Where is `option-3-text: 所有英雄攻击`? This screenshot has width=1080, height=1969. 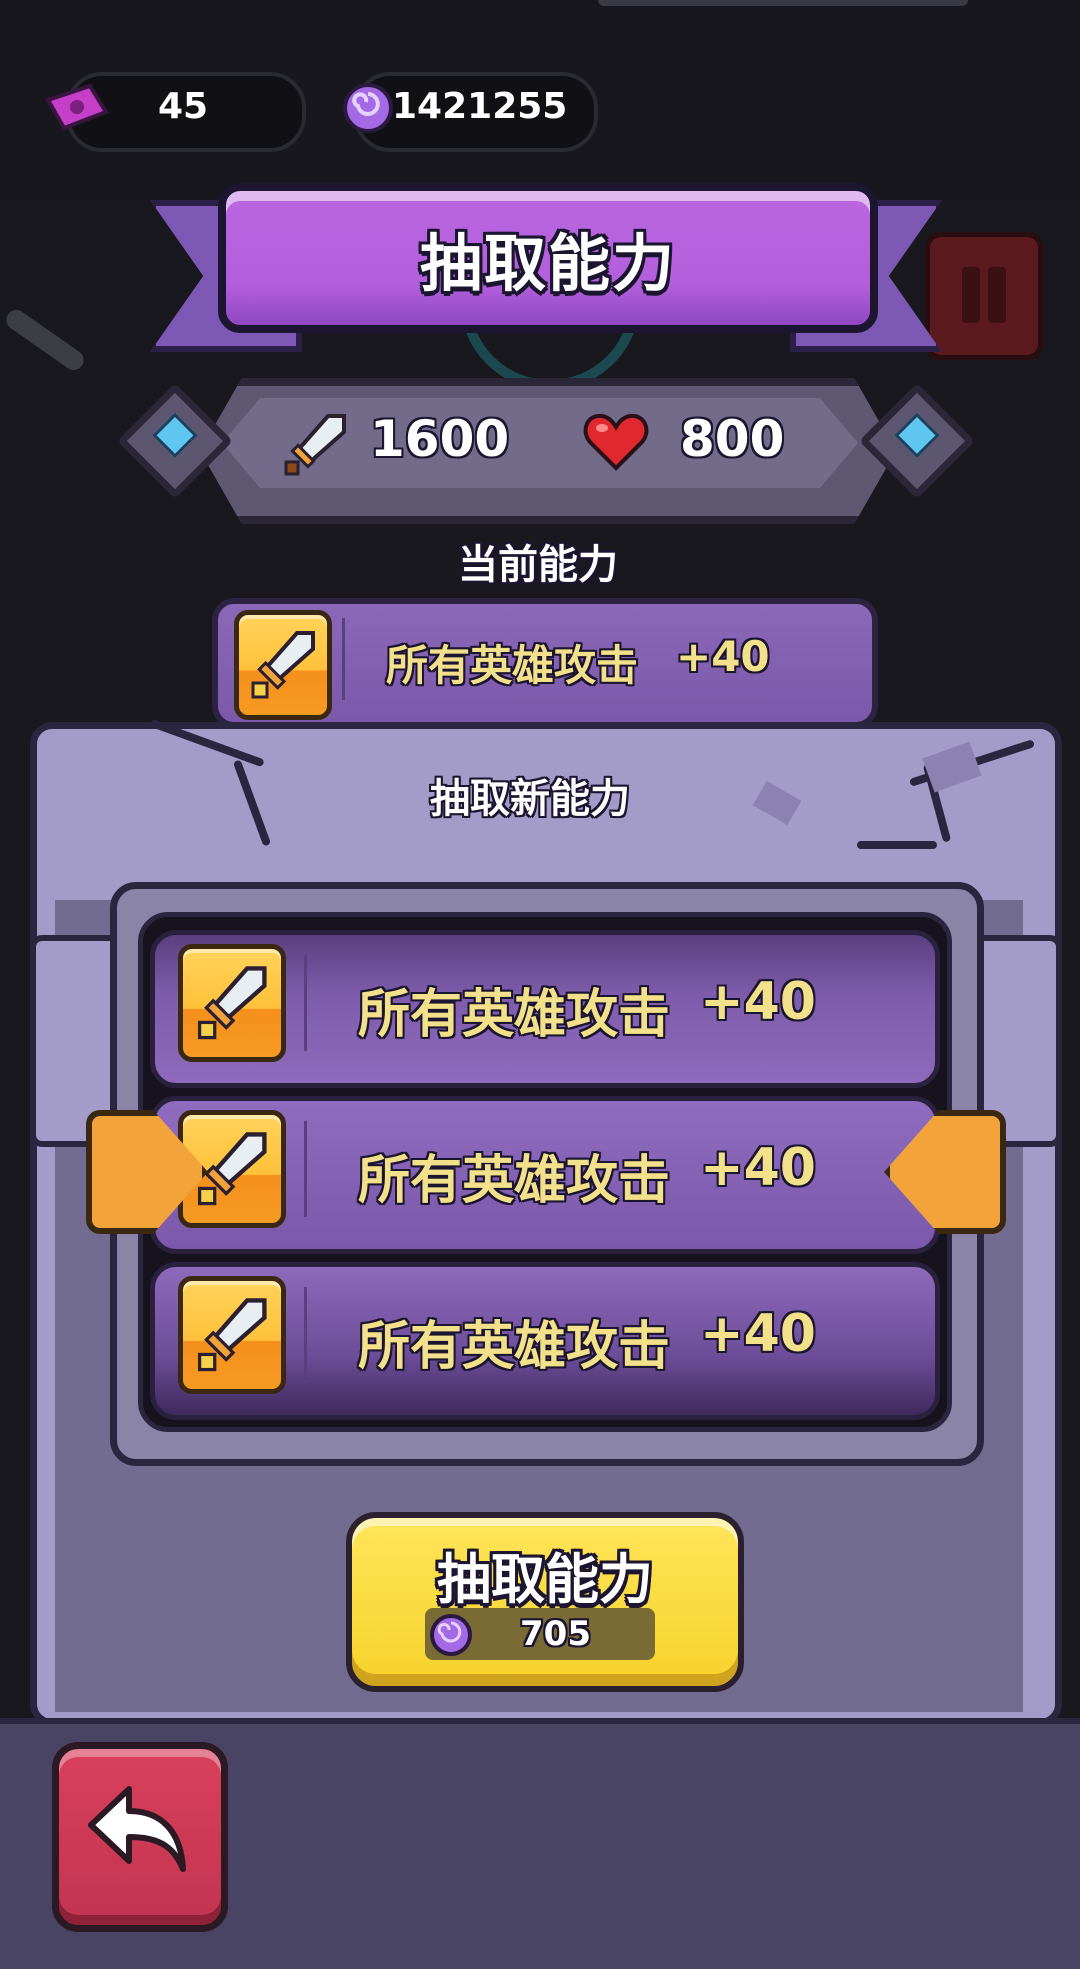
option-3-text: 所有英雄攻击 is located at coordinates (514, 1347).